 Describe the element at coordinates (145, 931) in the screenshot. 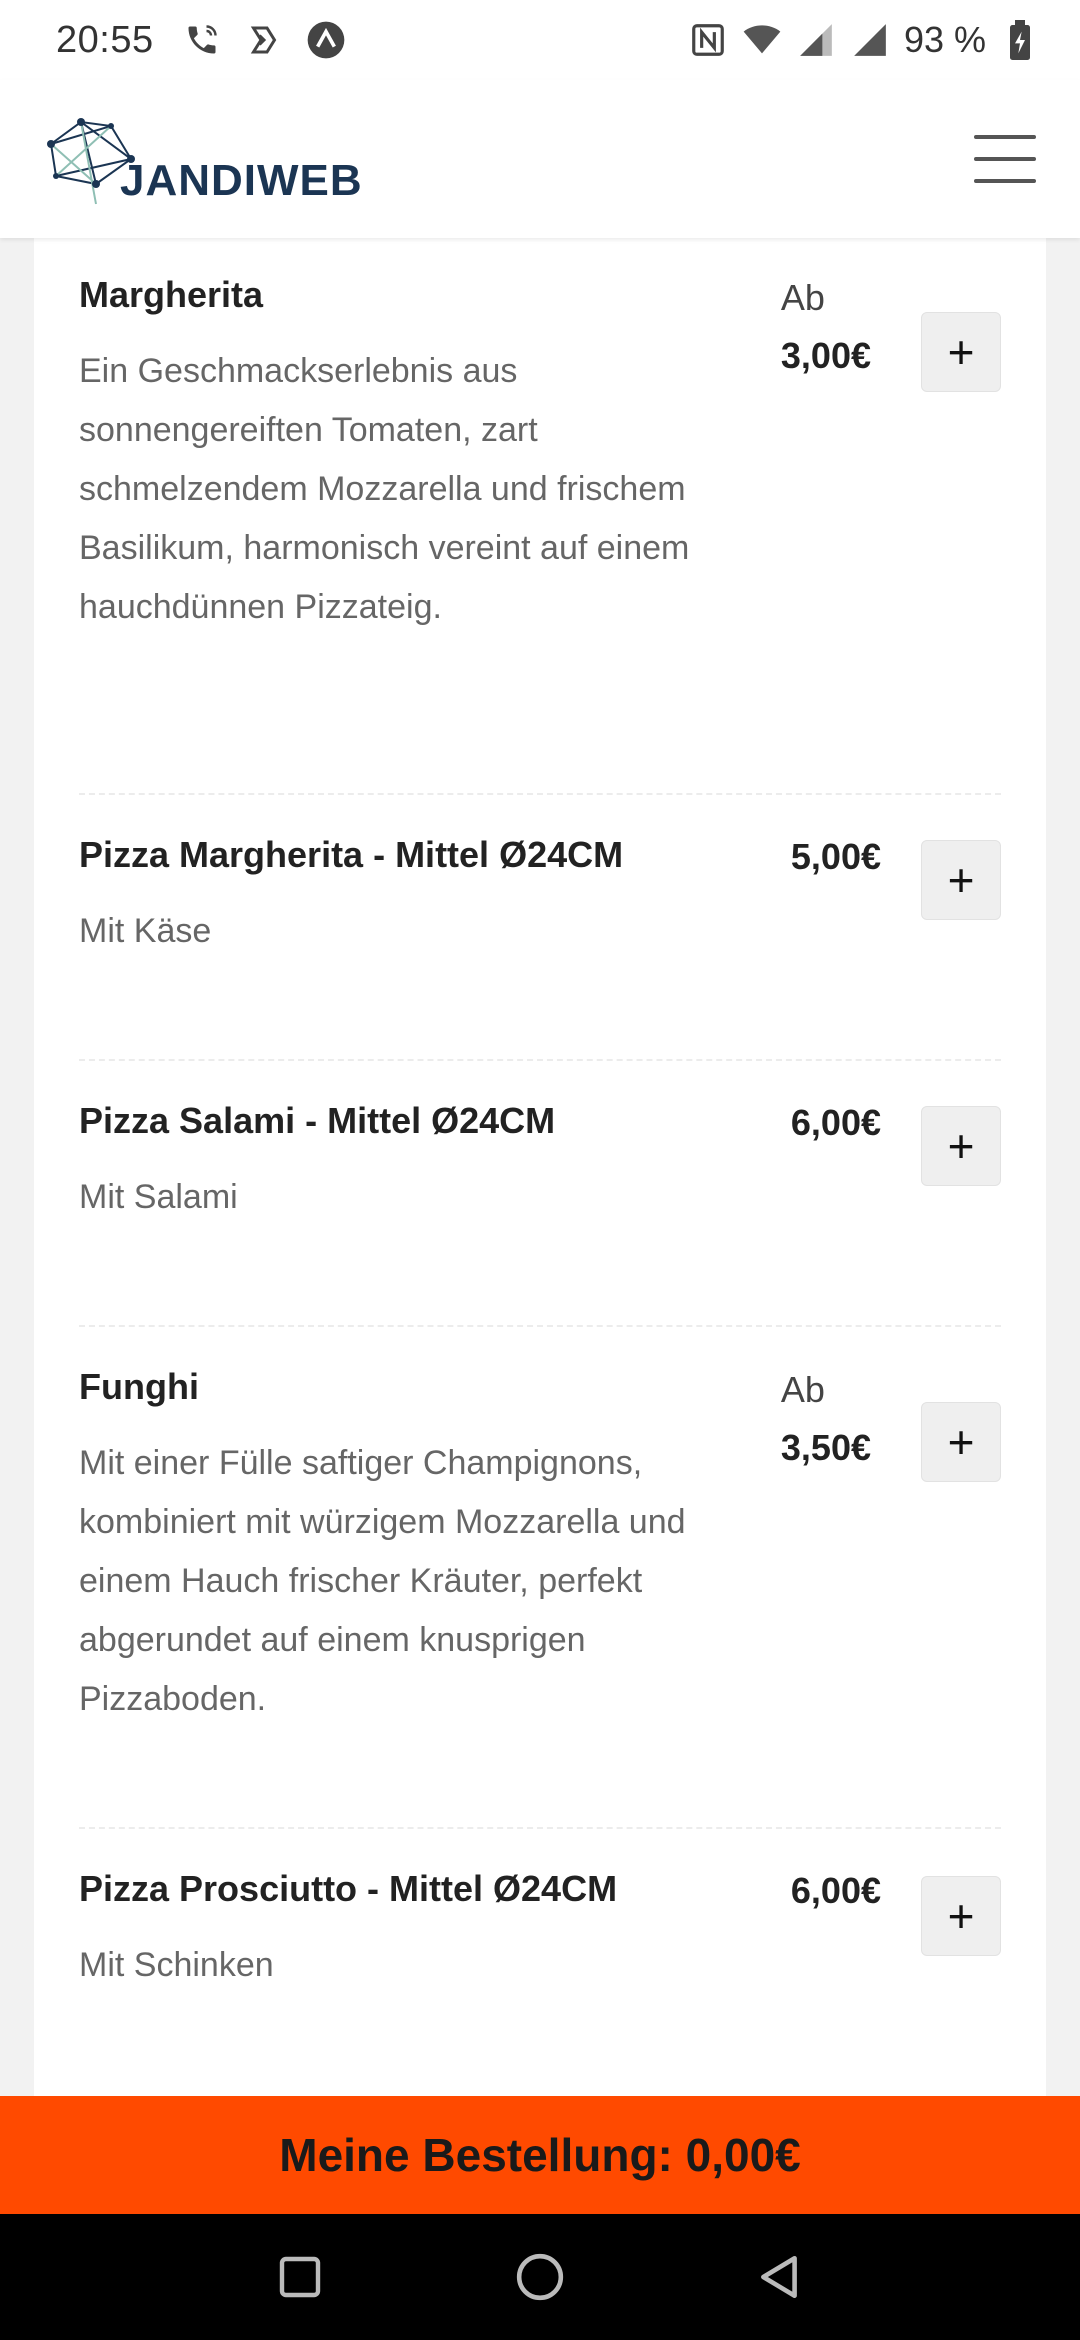

I see `item-description: Mit Käse` at that location.